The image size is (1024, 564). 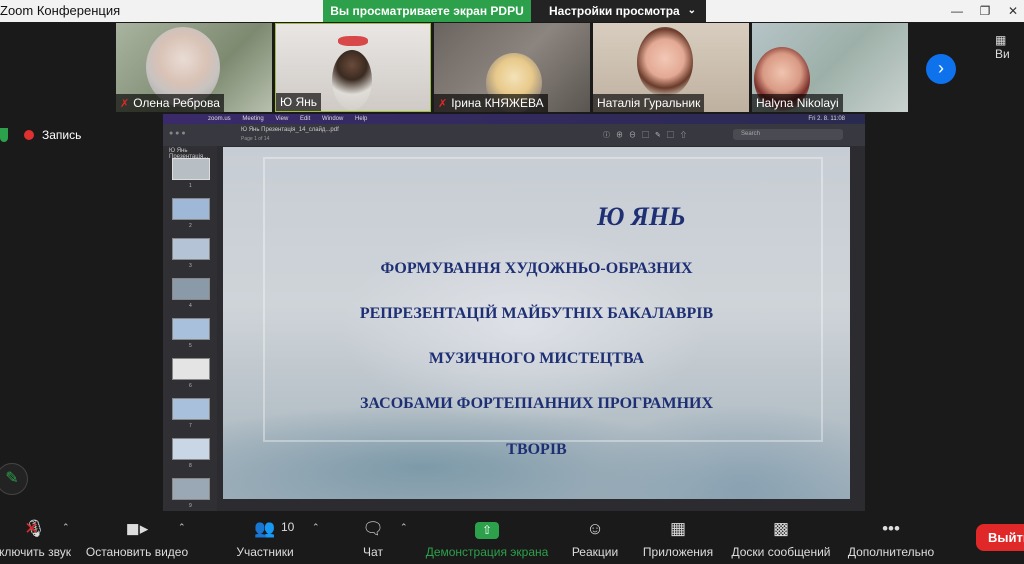 I want to click on participant-tile: Ю Янь, so click(x=353, y=67).